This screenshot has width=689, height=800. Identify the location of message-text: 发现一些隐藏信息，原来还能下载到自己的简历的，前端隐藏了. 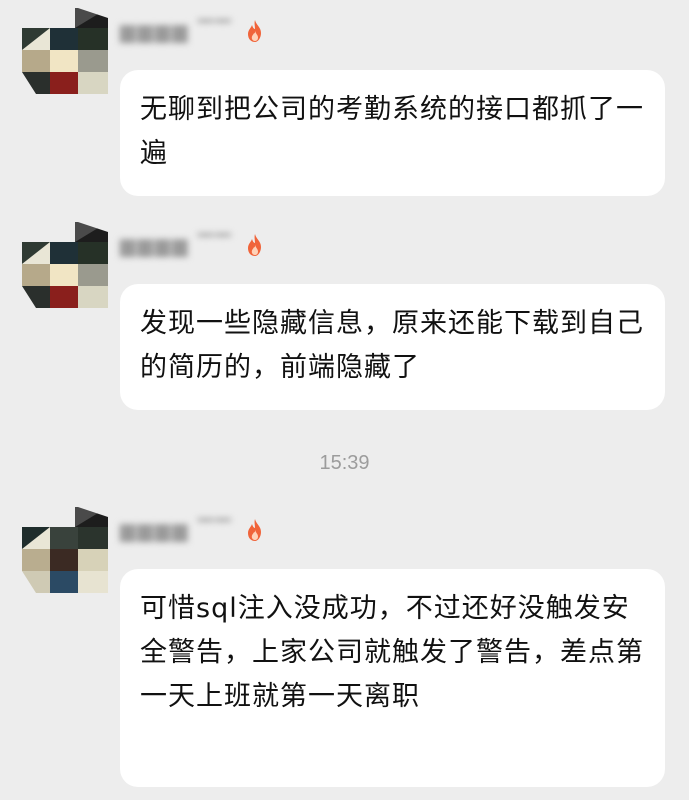
(392, 345).